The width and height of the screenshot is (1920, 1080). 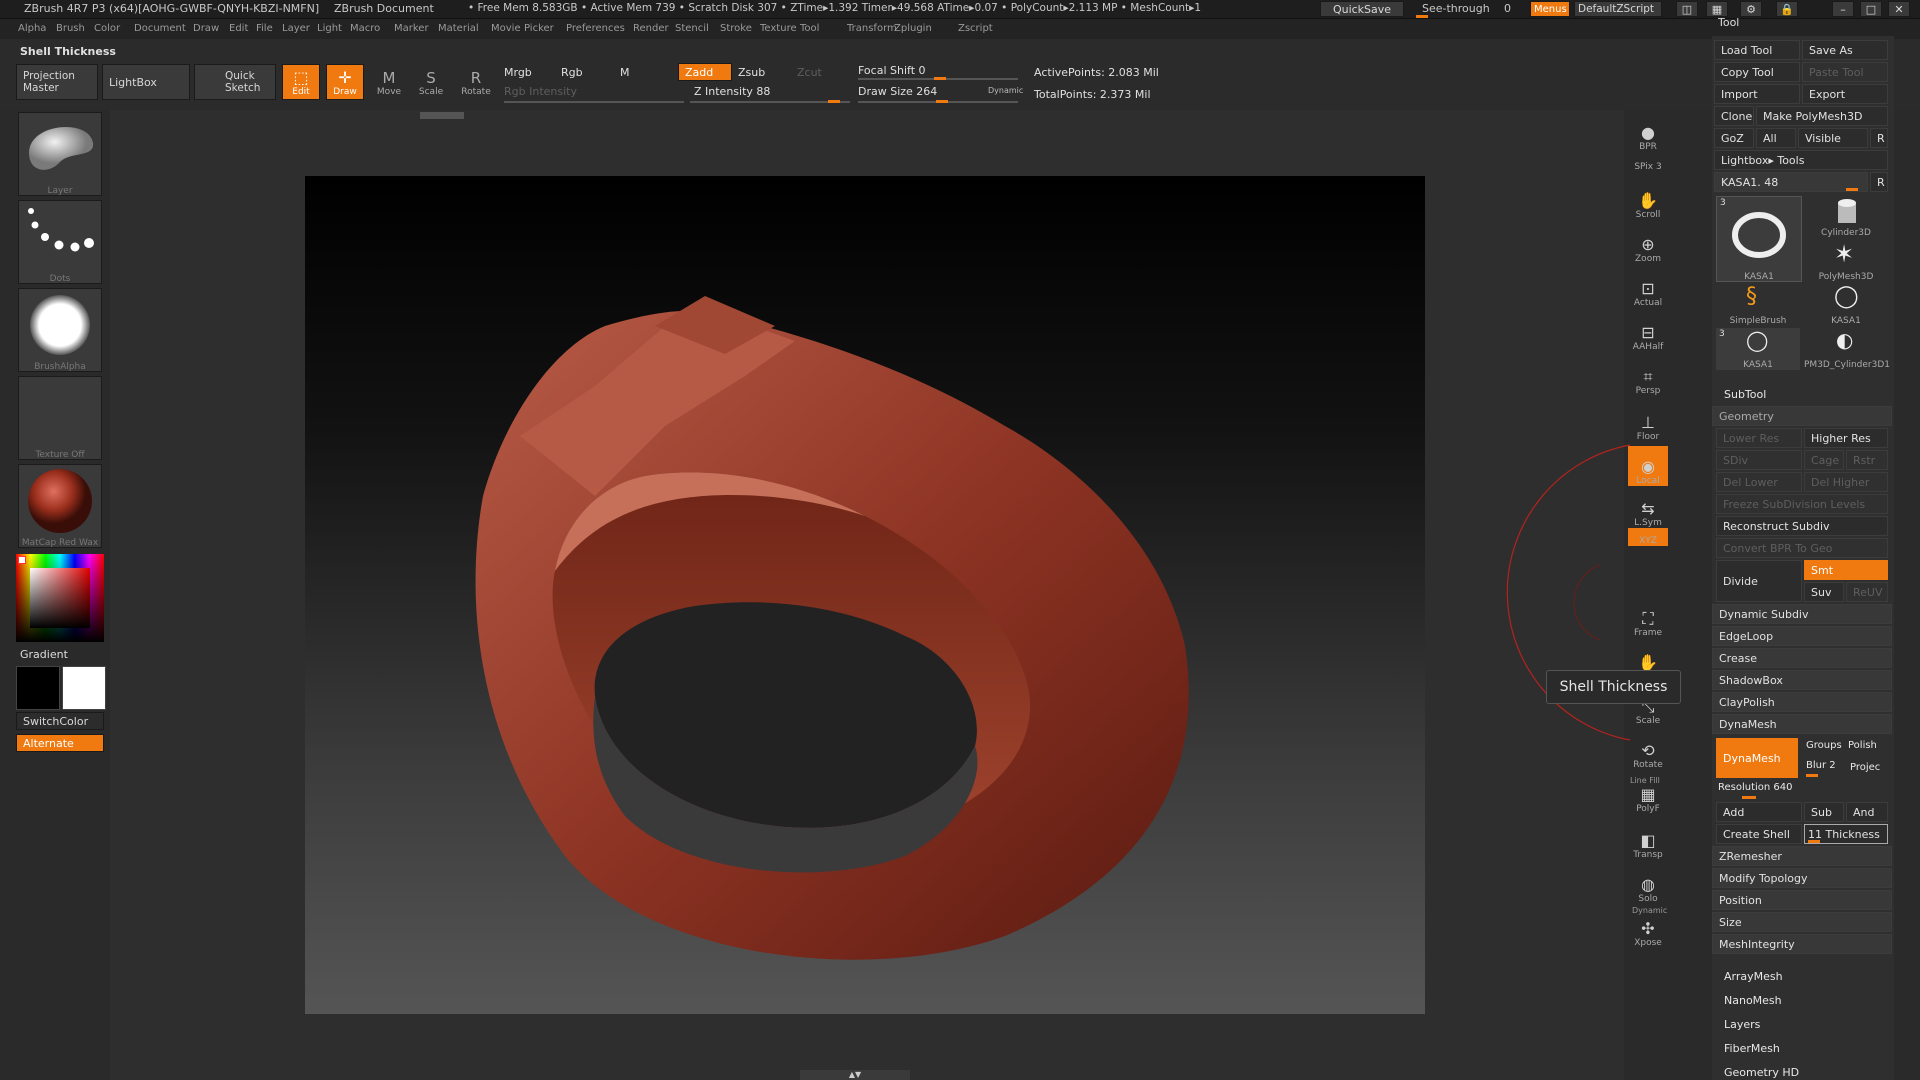 I want to click on draw-size-slider: Draw Size 264, so click(x=897, y=91).